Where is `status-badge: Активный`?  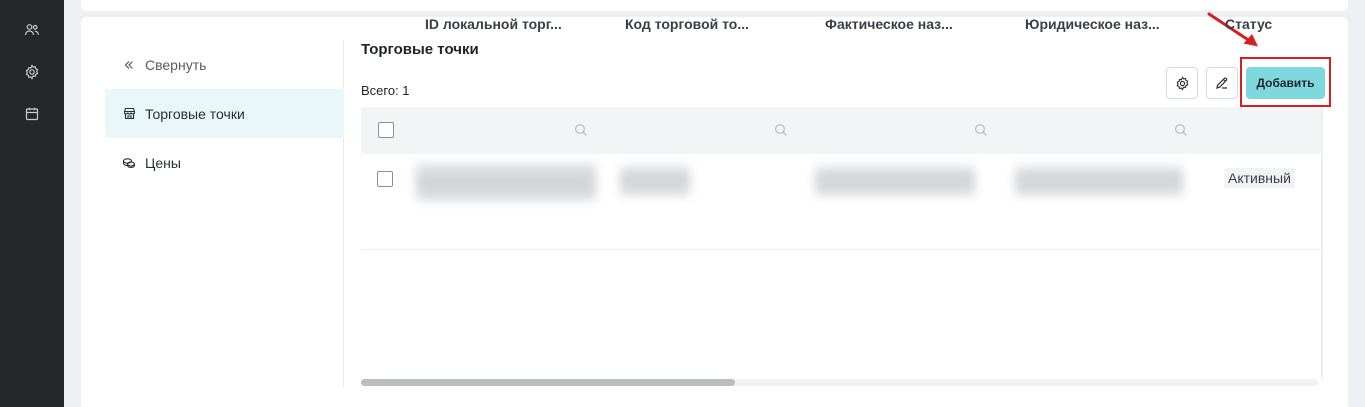 status-badge: Активный is located at coordinates (1259, 178).